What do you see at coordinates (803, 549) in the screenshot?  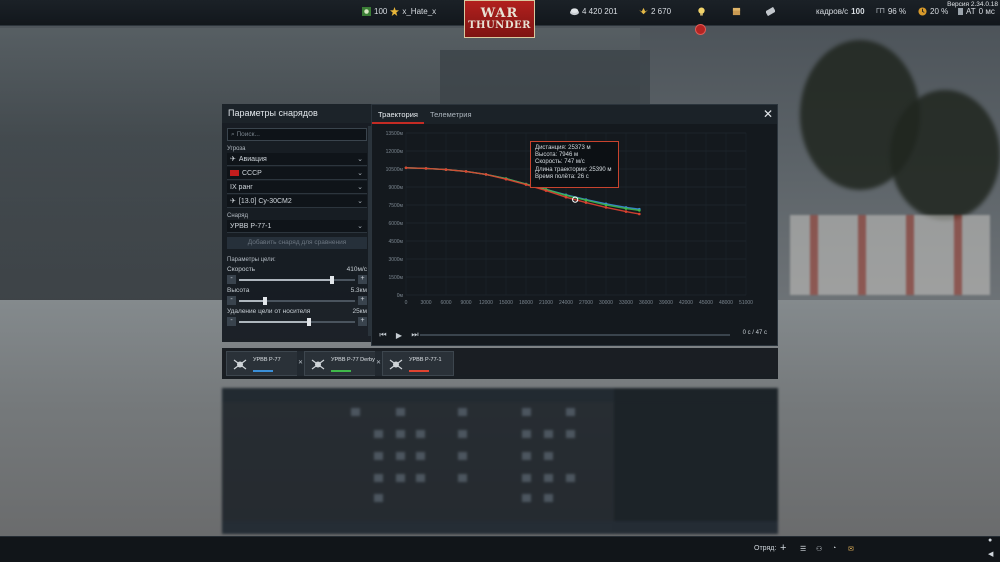 I see `squad-list-icon: ☰` at bounding box center [803, 549].